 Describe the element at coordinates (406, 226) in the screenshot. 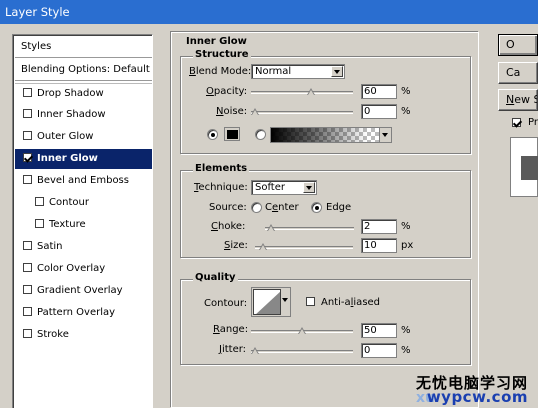

I see `choke-unit: %` at that location.